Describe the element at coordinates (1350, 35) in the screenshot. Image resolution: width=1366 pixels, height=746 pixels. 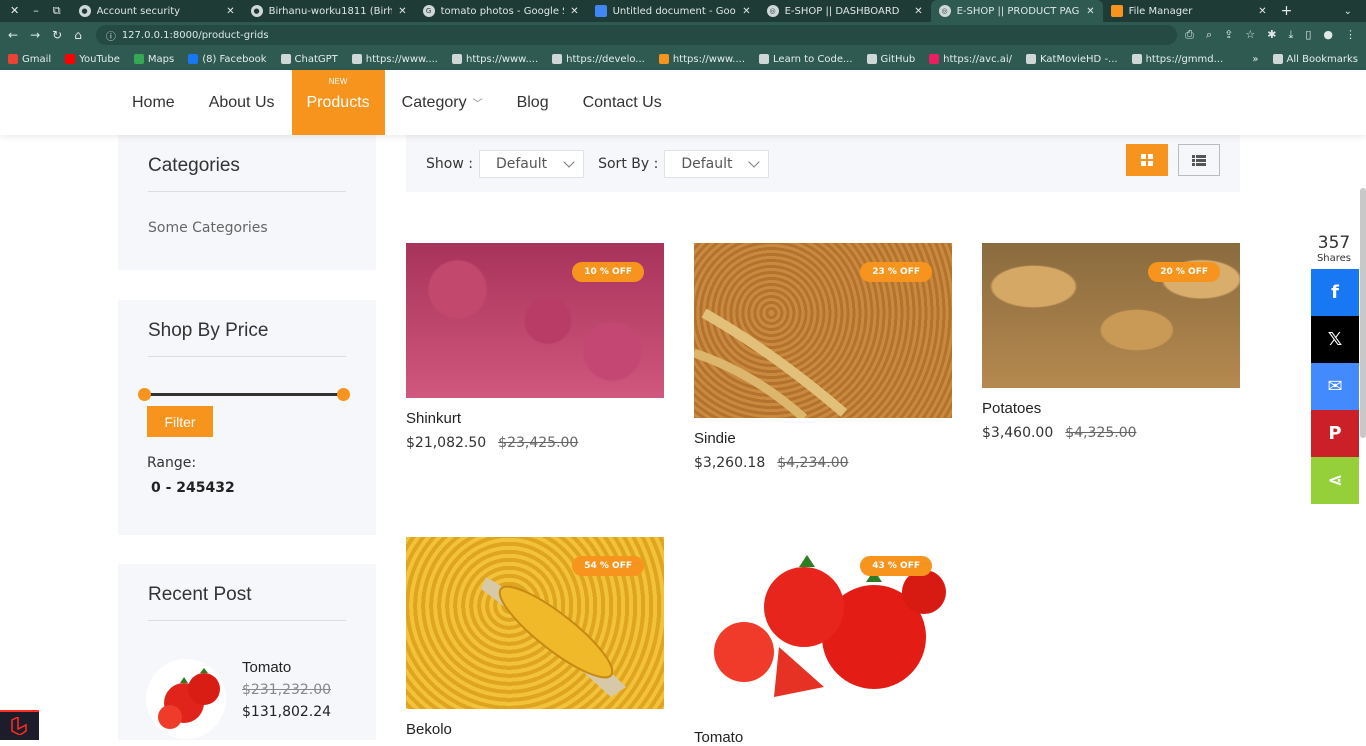
I see `menu-icon: ⋮` at that location.